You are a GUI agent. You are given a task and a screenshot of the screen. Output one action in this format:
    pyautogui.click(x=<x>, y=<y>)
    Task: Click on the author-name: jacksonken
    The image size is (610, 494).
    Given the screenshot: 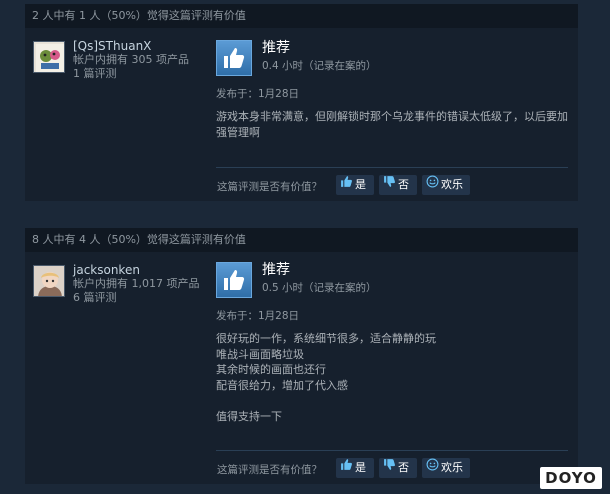 What is the action you would take?
    pyautogui.click(x=143, y=270)
    